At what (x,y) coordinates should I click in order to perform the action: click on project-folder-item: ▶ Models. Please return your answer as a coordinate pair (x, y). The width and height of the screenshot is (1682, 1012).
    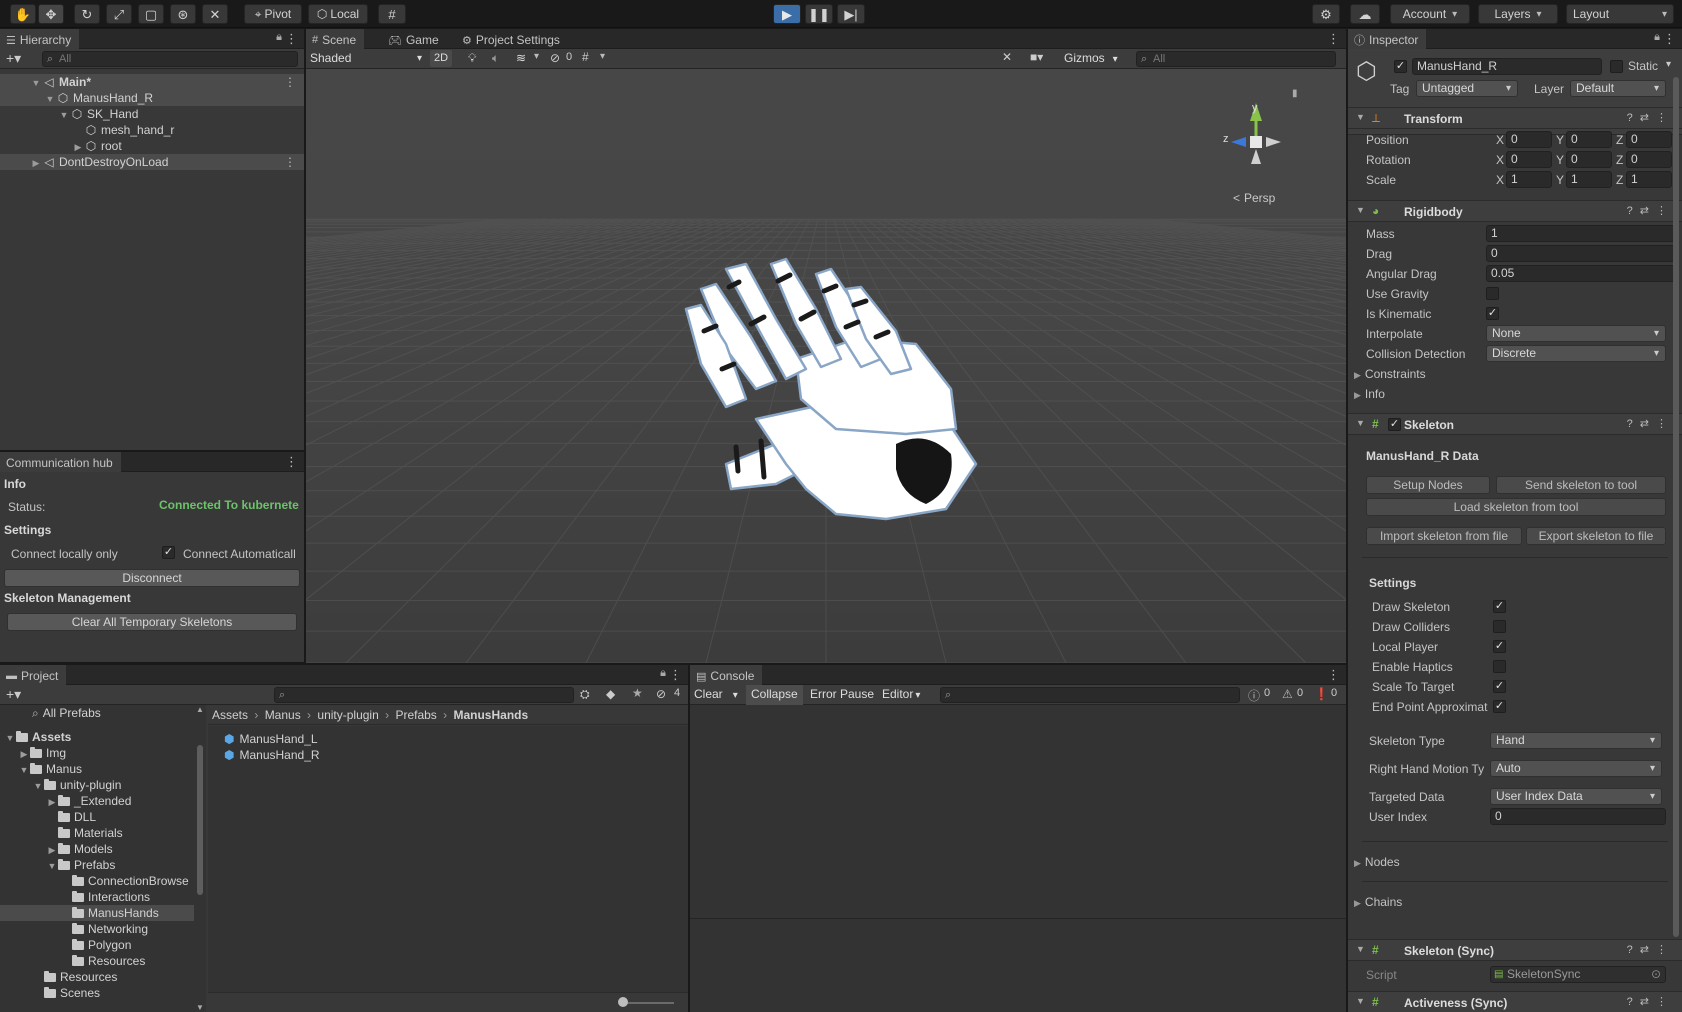
    Looking at the image, I should click on (97, 849).